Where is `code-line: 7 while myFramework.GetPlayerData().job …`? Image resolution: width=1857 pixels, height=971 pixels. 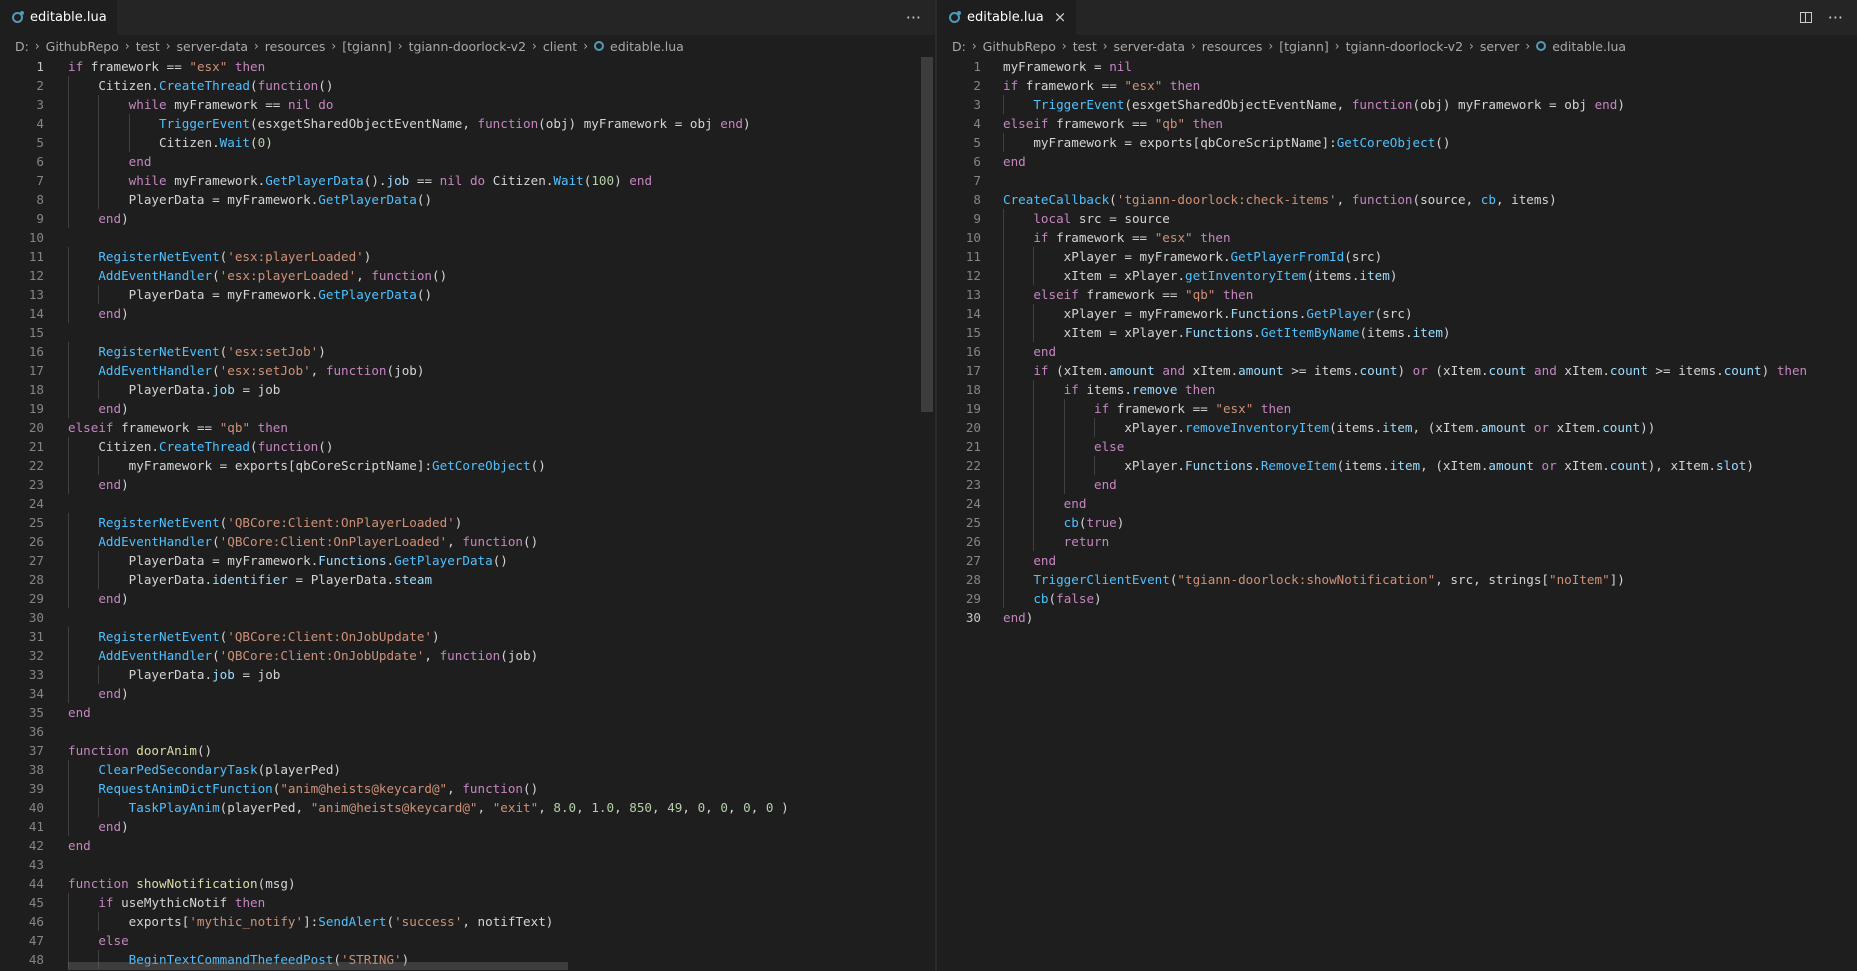 code-line: 7 while myFramework.GetPlayerData().job … is located at coordinates (467, 180).